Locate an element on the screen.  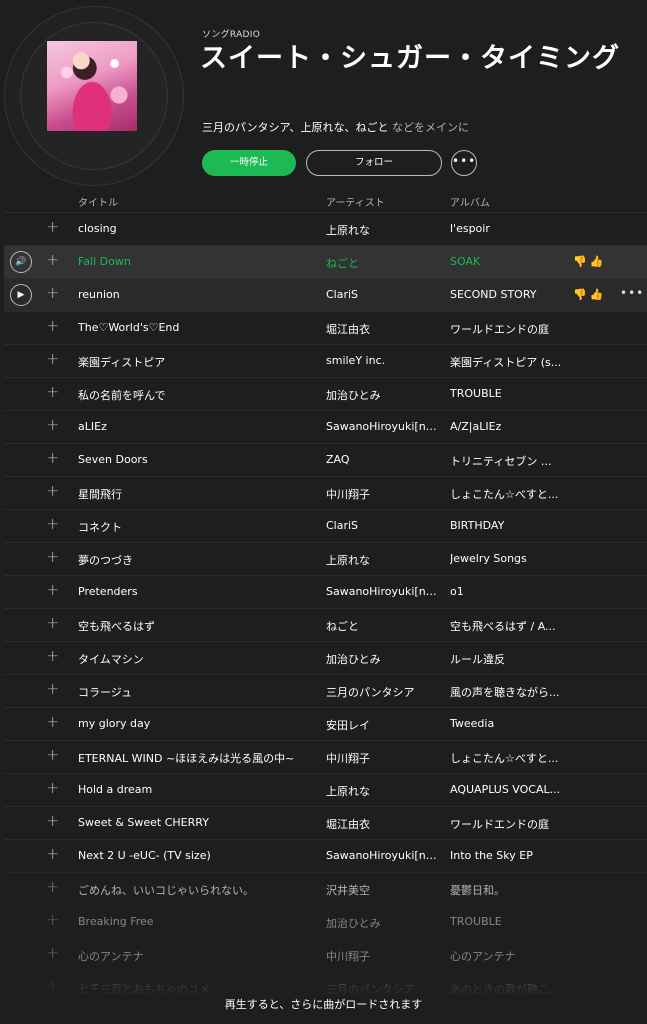
track-album: Tweedia is located at coordinates (508, 723).